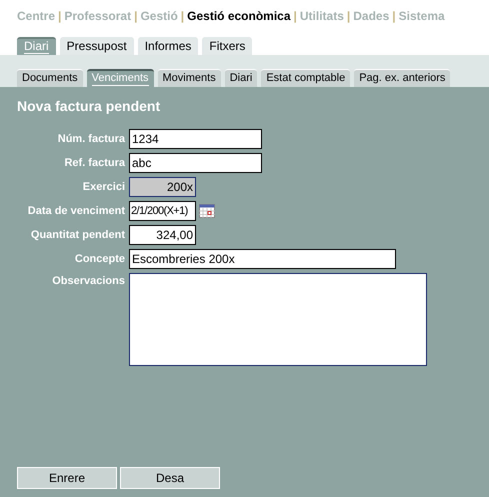 This screenshot has height=497, width=489. What do you see at coordinates (168, 46) in the screenshot?
I see `tab: Informes` at bounding box center [168, 46].